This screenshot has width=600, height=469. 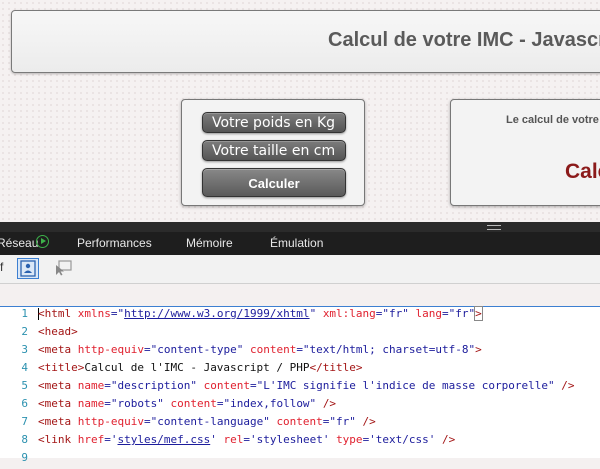 I want to click on result-value: Calcul, so click(x=582, y=171).